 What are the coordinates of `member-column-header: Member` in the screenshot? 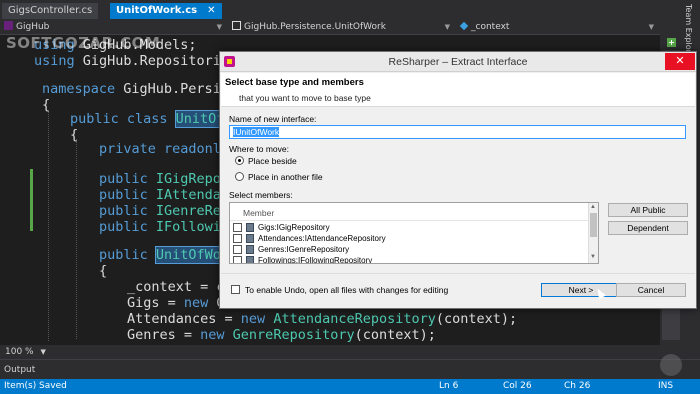 It's located at (258, 213).